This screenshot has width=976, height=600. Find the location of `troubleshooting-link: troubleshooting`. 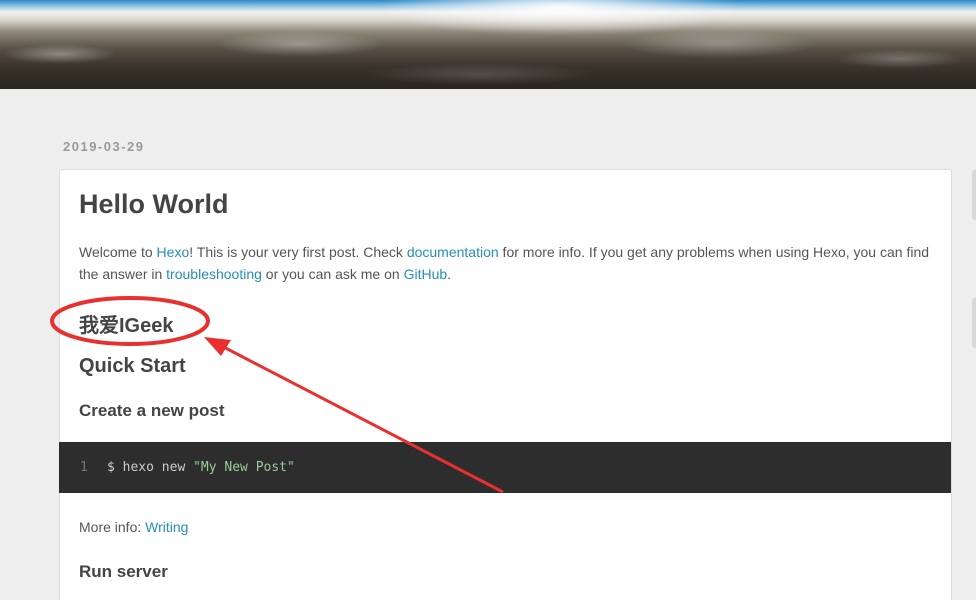

troubleshooting-link: troubleshooting is located at coordinates (214, 274).